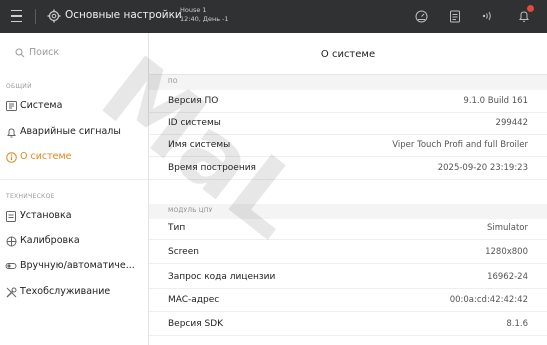  What do you see at coordinates (348, 211) in the screenshot?
I see `group-header-cpu: МОДУЛЬ ЦПУ` at bounding box center [348, 211].